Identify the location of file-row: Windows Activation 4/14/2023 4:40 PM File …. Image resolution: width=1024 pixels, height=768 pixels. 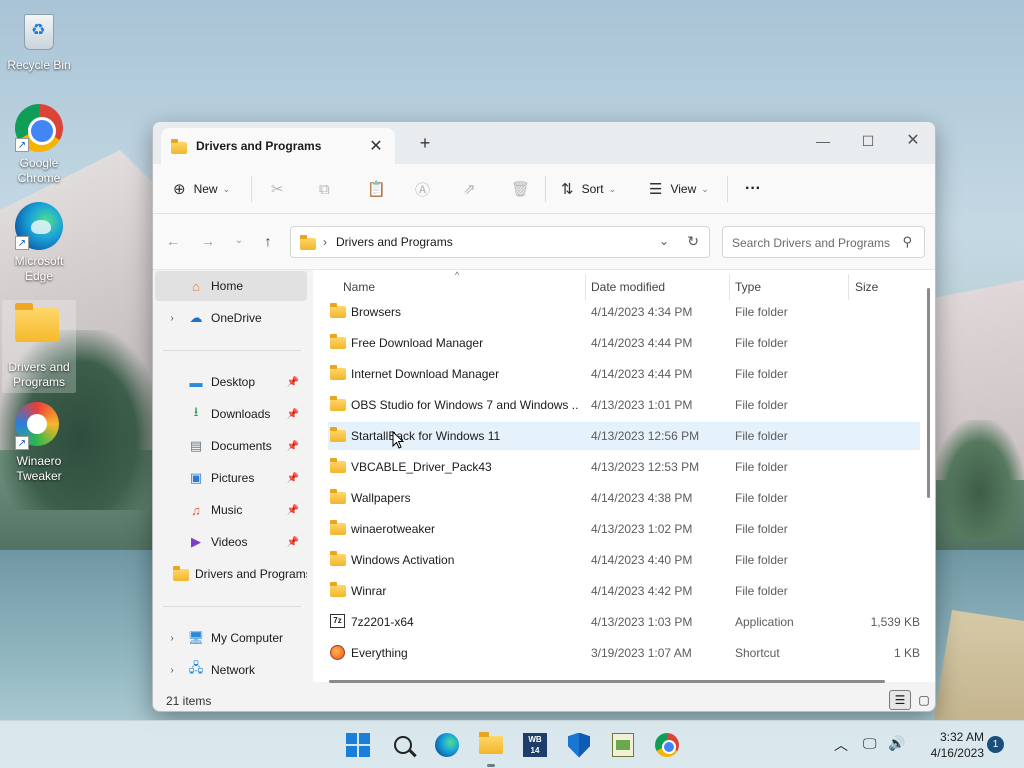
(624, 560).